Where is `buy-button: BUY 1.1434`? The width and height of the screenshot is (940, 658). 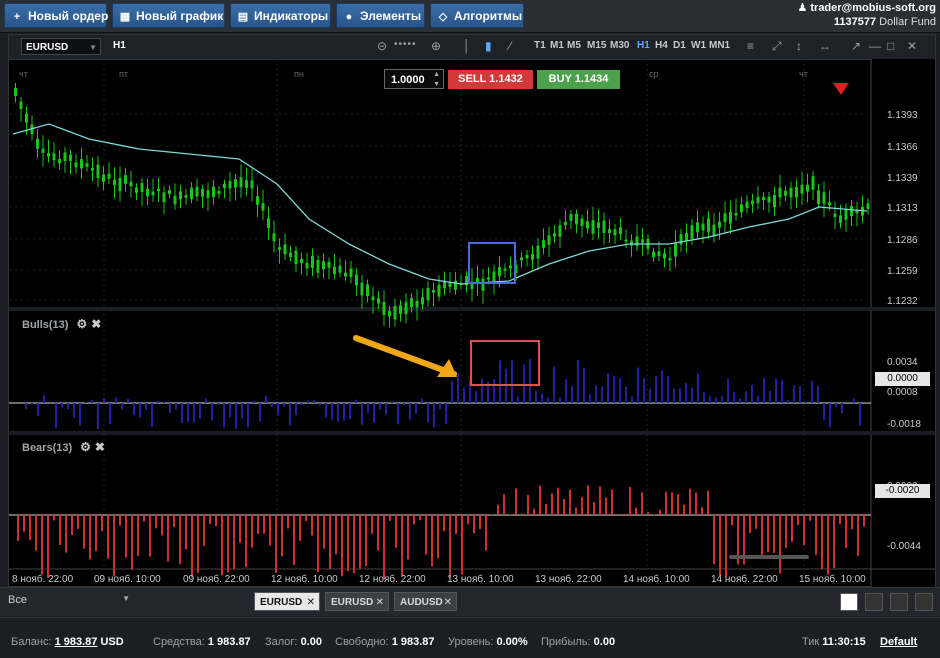 buy-button: BUY 1.1434 is located at coordinates (578, 79).